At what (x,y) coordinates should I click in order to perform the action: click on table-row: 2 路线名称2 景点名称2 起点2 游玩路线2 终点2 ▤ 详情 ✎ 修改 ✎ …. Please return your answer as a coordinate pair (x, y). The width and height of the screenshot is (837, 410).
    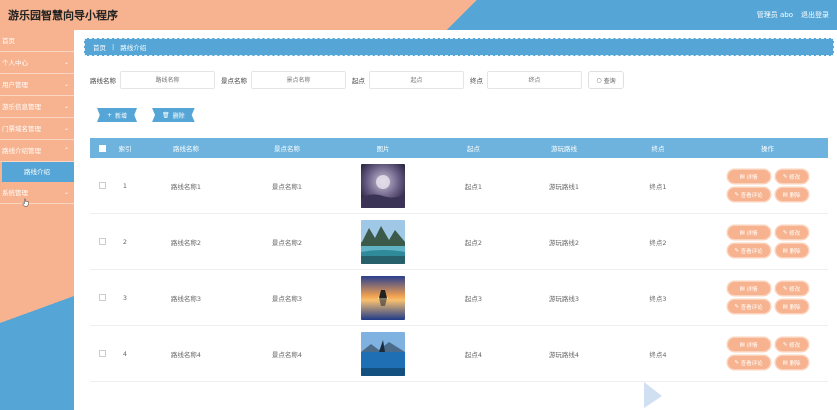
    Looking at the image, I should click on (459, 242).